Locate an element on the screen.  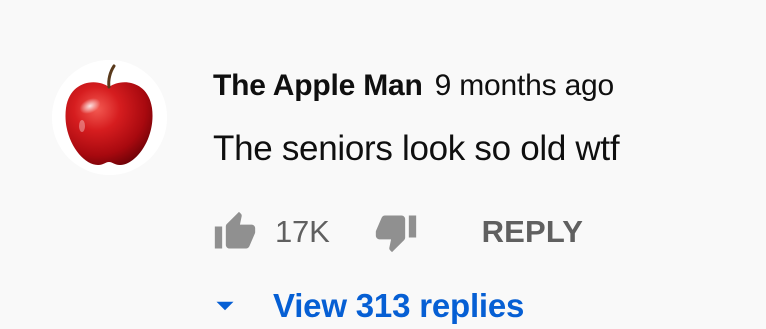
comment-timestamp: 9 months ago is located at coordinates (525, 86).